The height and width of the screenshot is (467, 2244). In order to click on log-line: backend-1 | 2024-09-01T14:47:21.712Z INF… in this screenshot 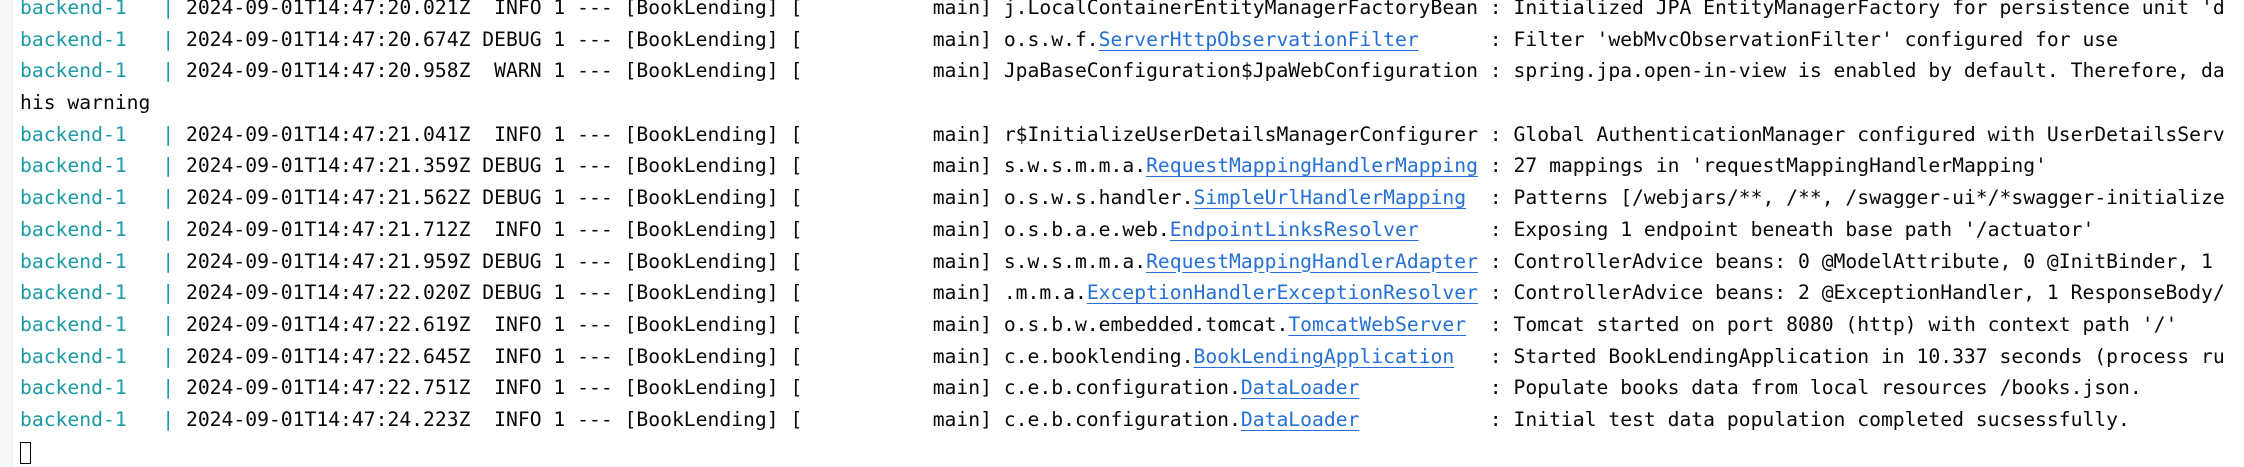, I will do `click(1132, 230)`.